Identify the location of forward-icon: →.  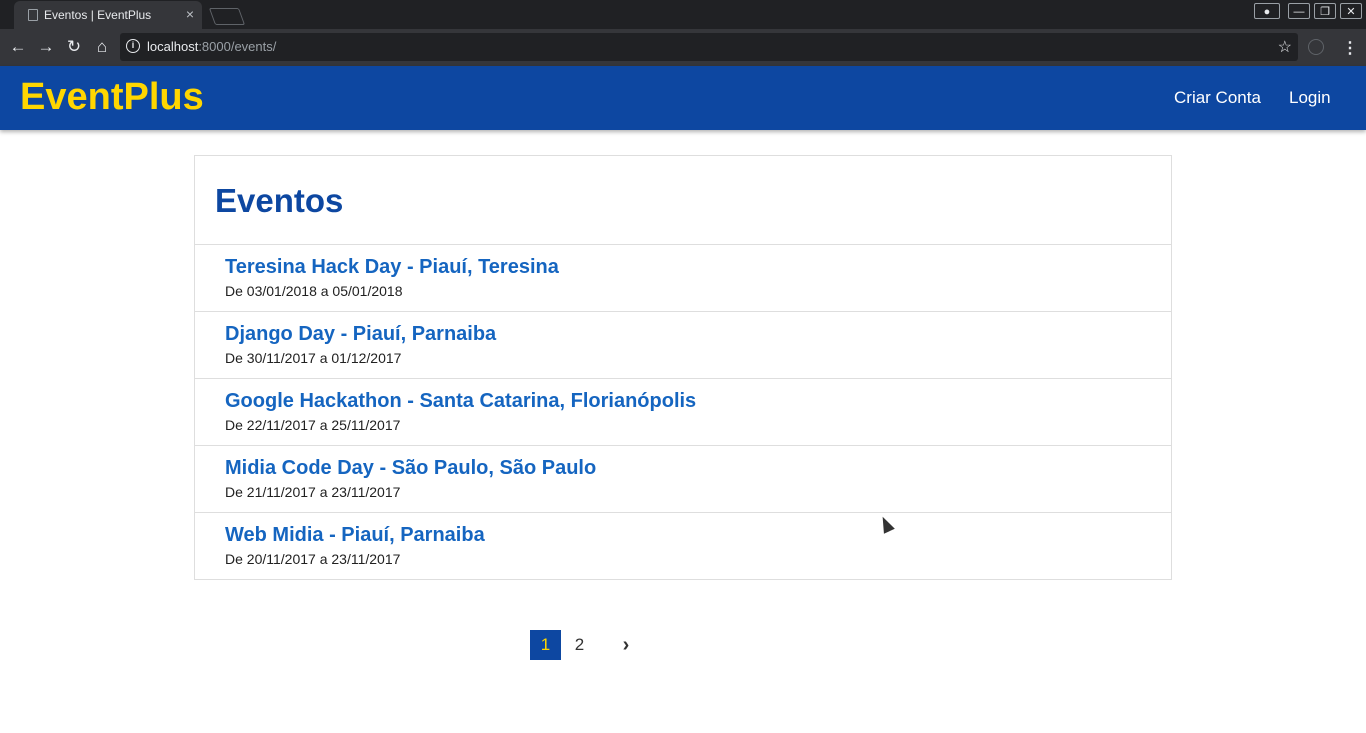
(46, 47).